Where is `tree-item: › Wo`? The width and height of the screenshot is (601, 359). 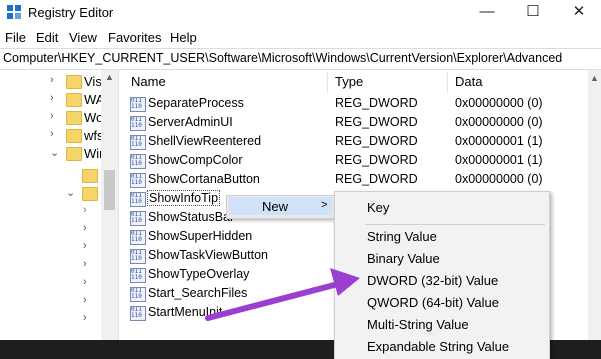
tree-item: › Wo is located at coordinates (51, 118).